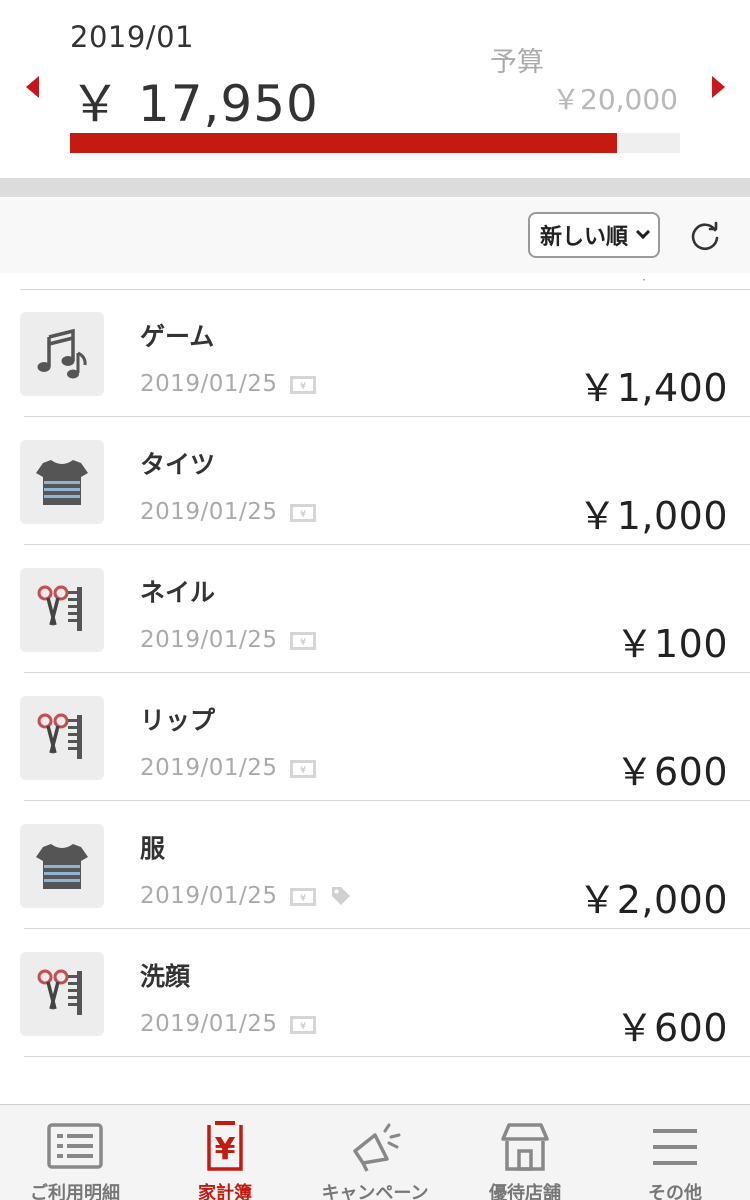 This screenshot has width=750, height=1200. What do you see at coordinates (375, 187) in the screenshot?
I see `section-divider` at bounding box center [375, 187].